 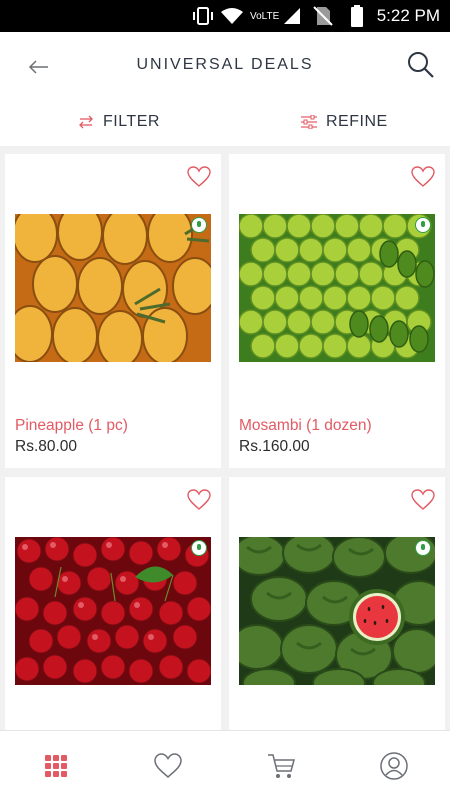 I want to click on watermelon-image, so click(x=337, y=611).